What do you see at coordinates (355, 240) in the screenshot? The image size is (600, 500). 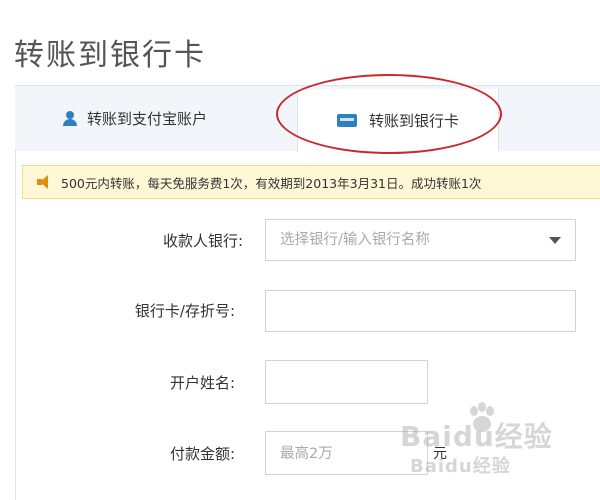 I see `bank-select-placeholder: 选择银行/输入银行名称` at bounding box center [355, 240].